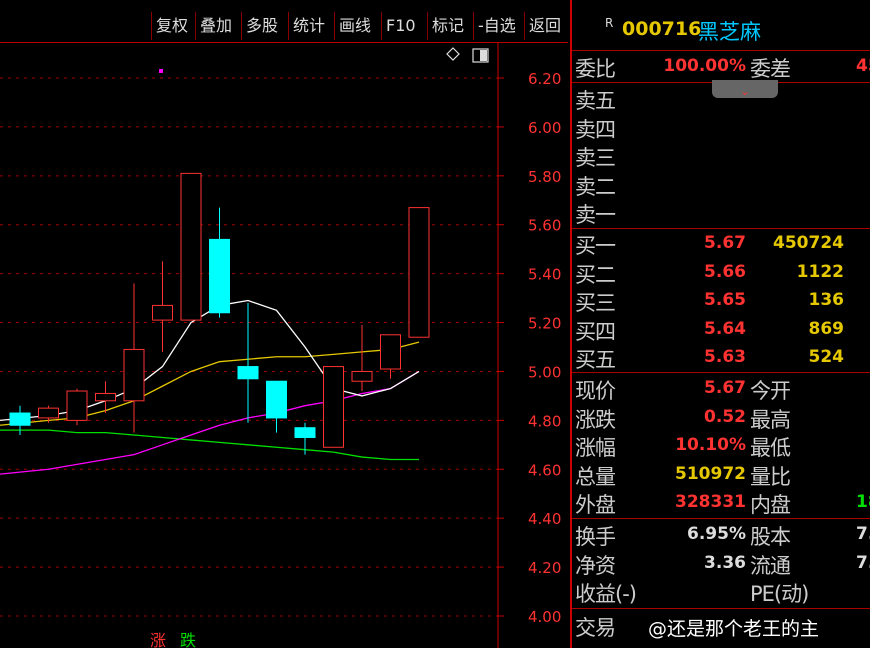 The image size is (870, 648). I want to click on sell-row: 卖一, so click(721, 213).